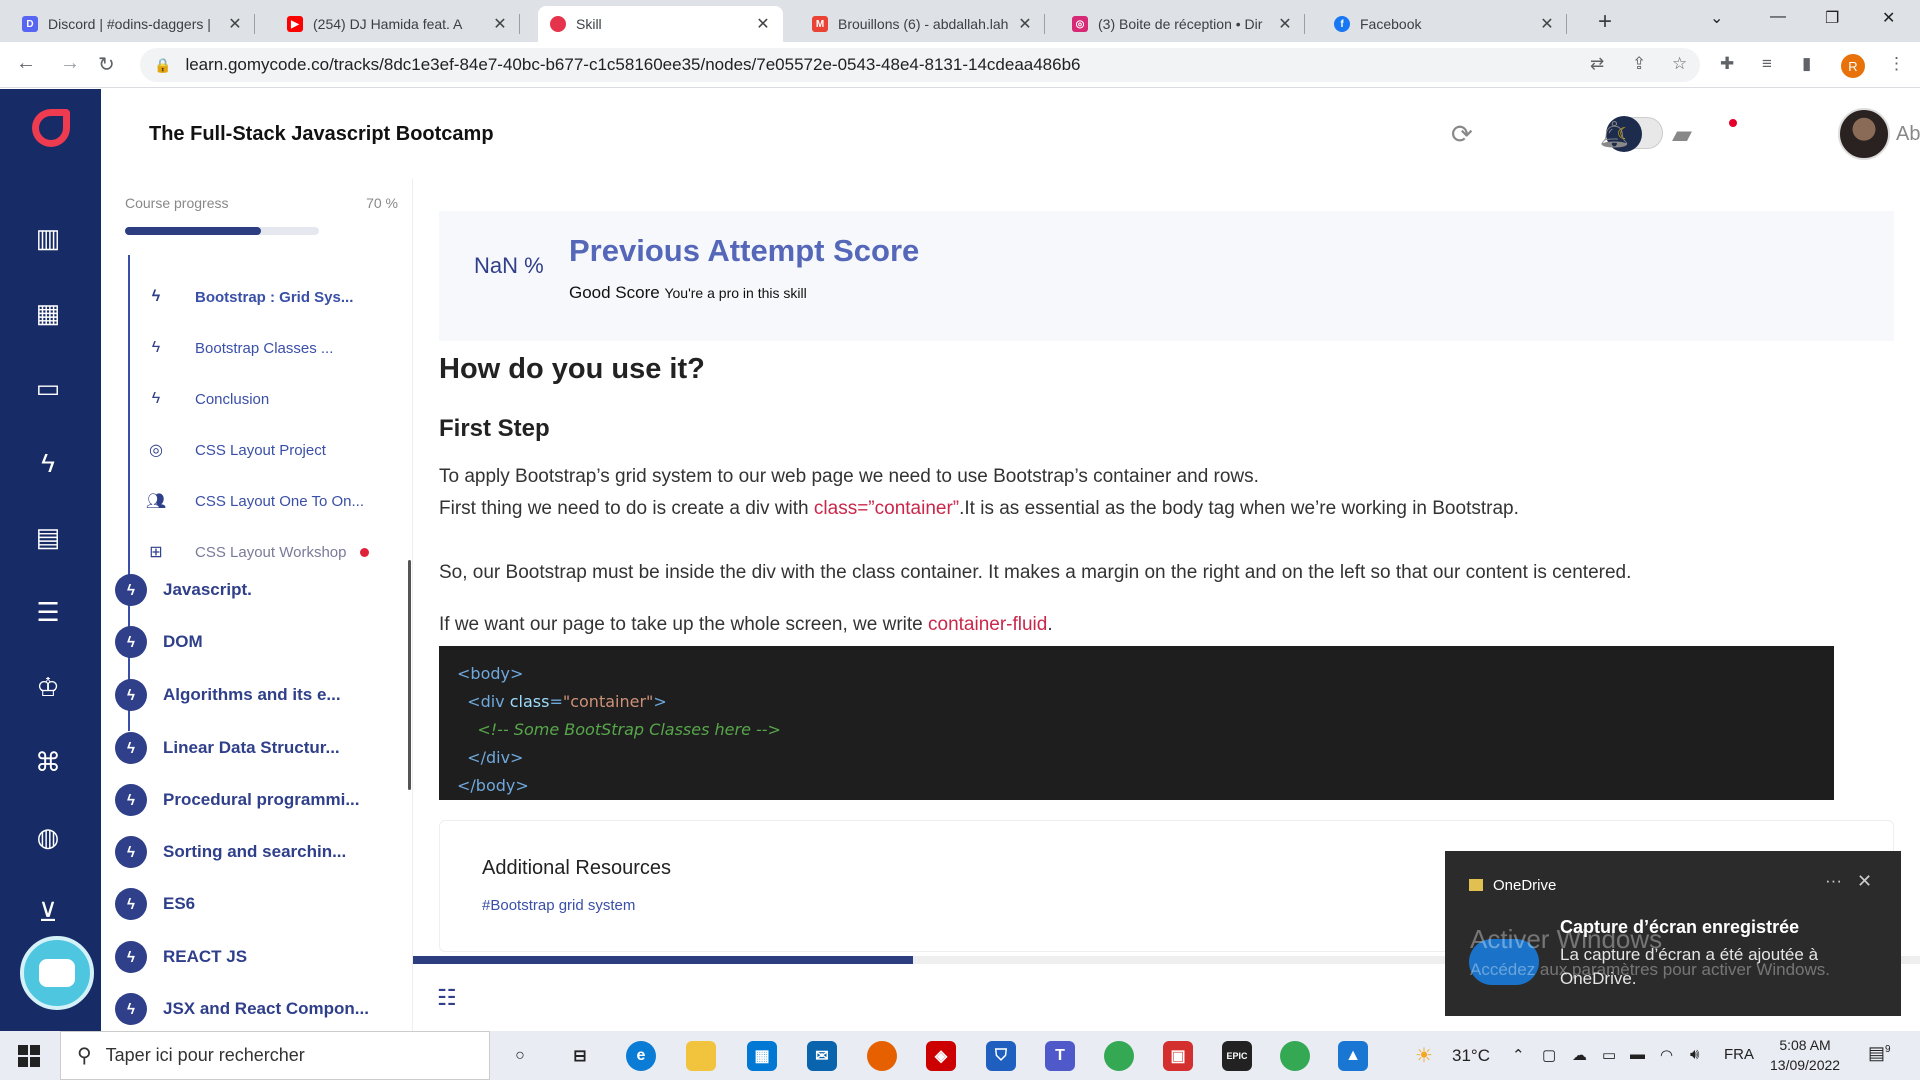  Describe the element at coordinates (1896, 64) in the screenshot. I see `menu-icon: ⋮` at that location.